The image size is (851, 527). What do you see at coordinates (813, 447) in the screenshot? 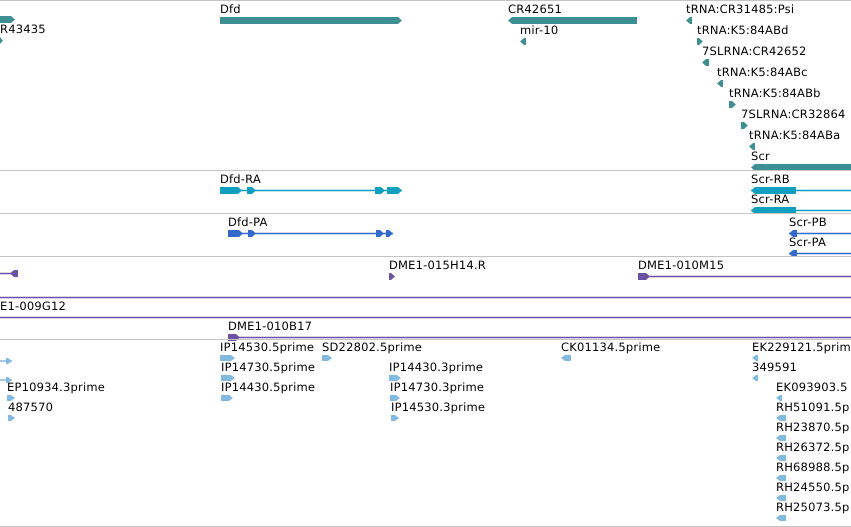
I see `feature-label: RH26372.5p` at bounding box center [813, 447].